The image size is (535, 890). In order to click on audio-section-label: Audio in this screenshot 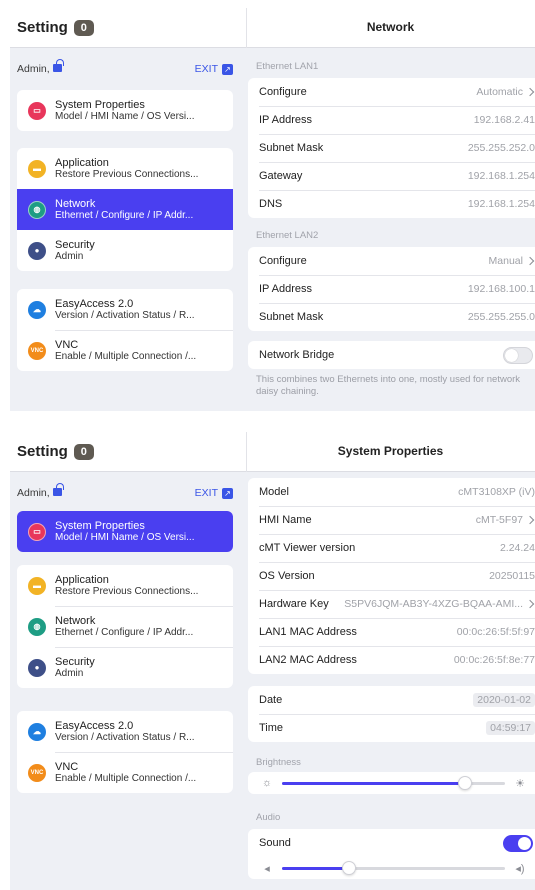, I will do `click(268, 817)`.